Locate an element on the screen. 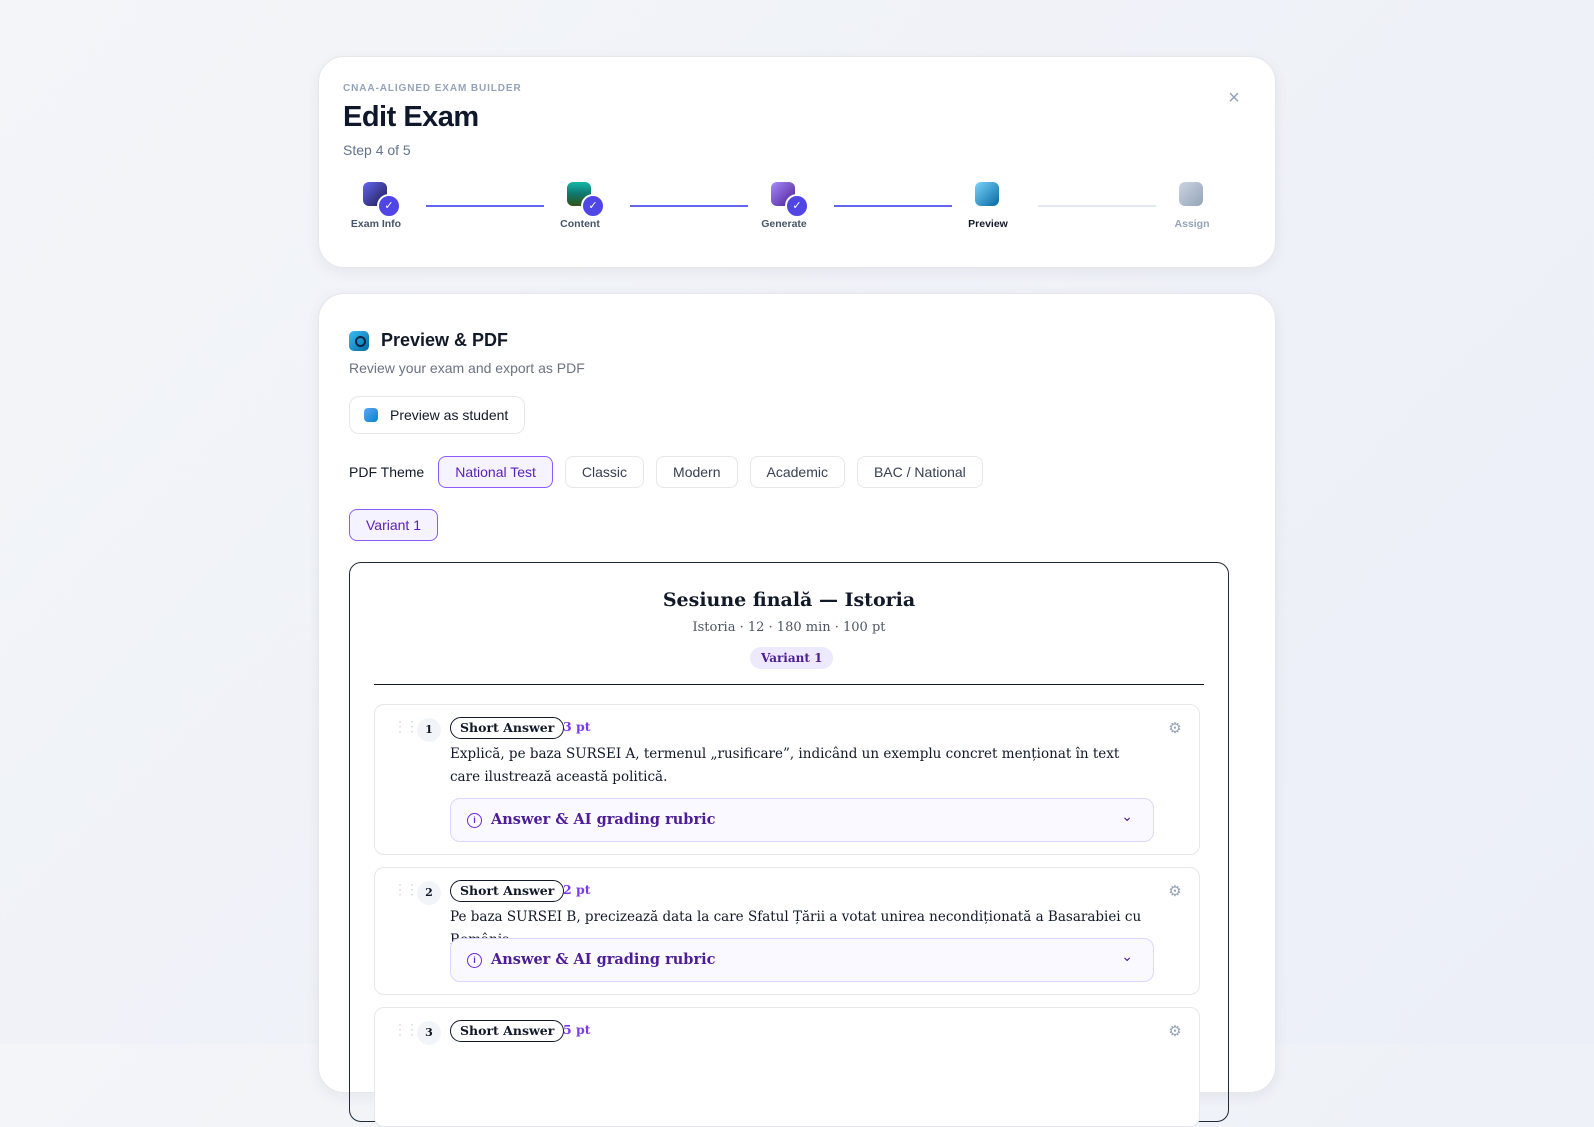  step-content: ✓ Content is located at coordinates (580, 206).